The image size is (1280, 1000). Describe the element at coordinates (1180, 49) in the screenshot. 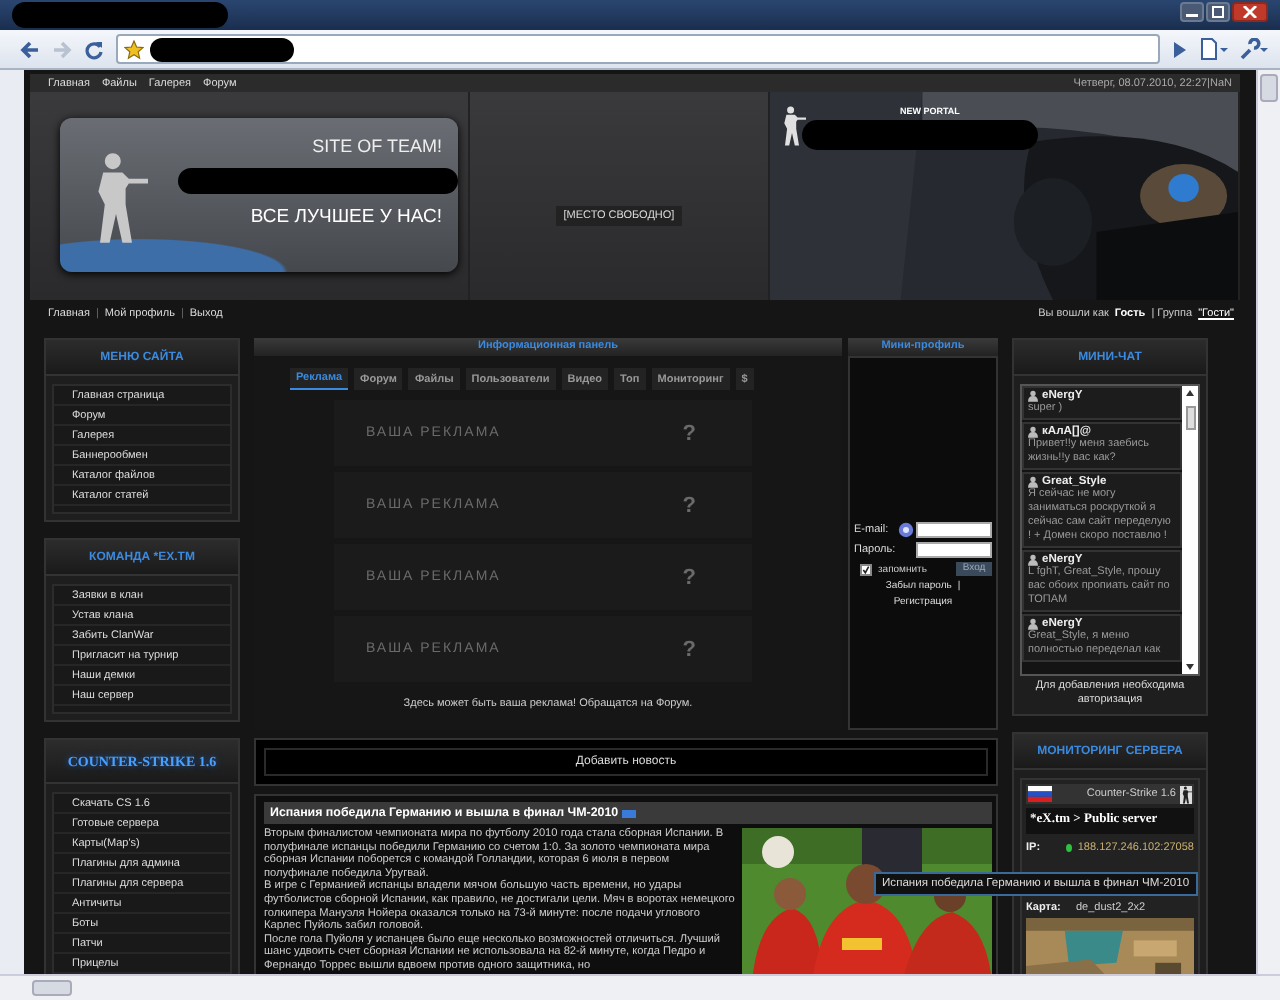

I see `play-icon` at that location.